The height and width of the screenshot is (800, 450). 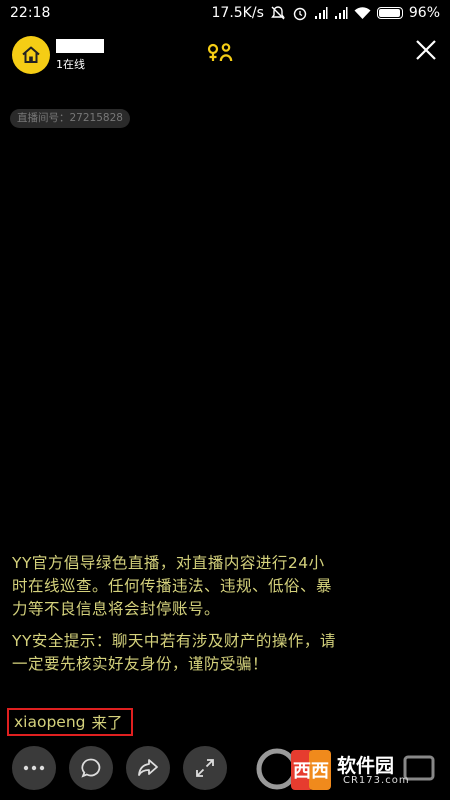 I want to click on status-icons: 17.5K/s 96%, so click(x=326, y=13).